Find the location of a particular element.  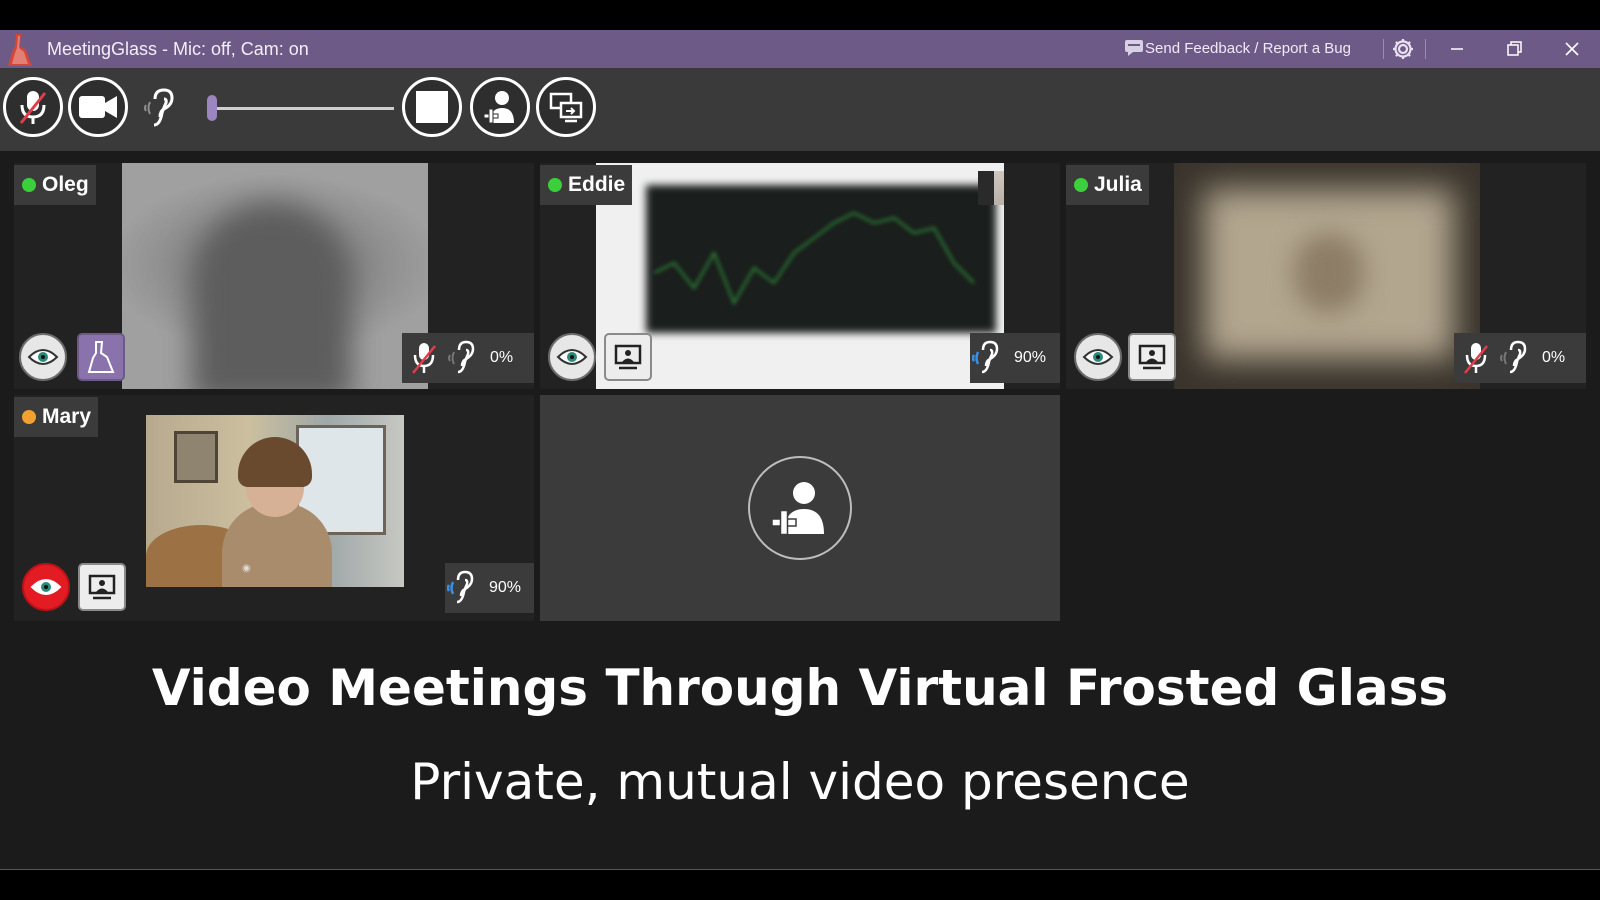

participant-name: Eddie is located at coordinates (597, 184).